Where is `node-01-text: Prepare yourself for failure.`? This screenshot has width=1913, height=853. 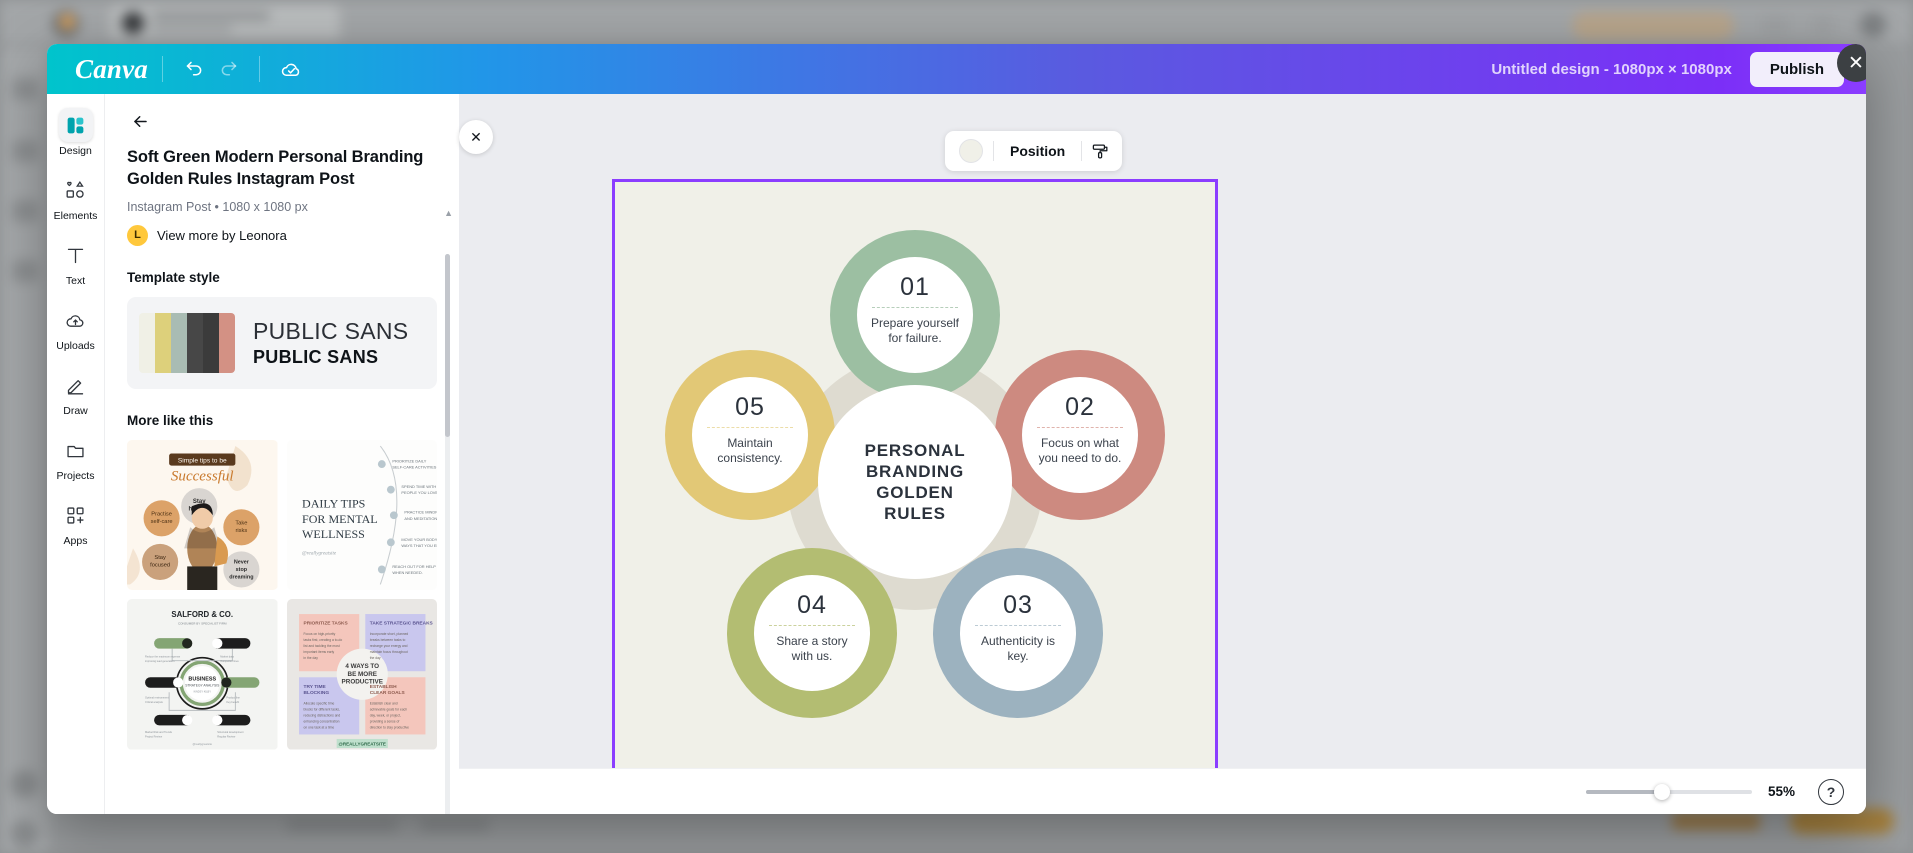
node-01-text: Prepare yourself for failure. is located at coordinates (915, 330).